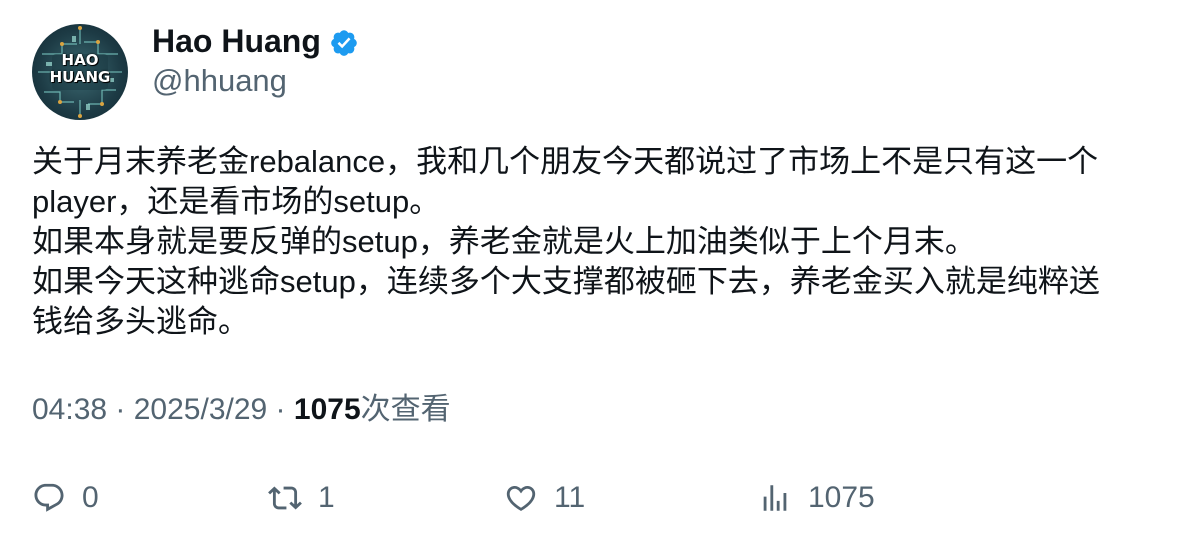 Image resolution: width=1196 pixels, height=544 pixels. I want to click on tweet-text-line: 钱给多头逃命。, so click(140, 321).